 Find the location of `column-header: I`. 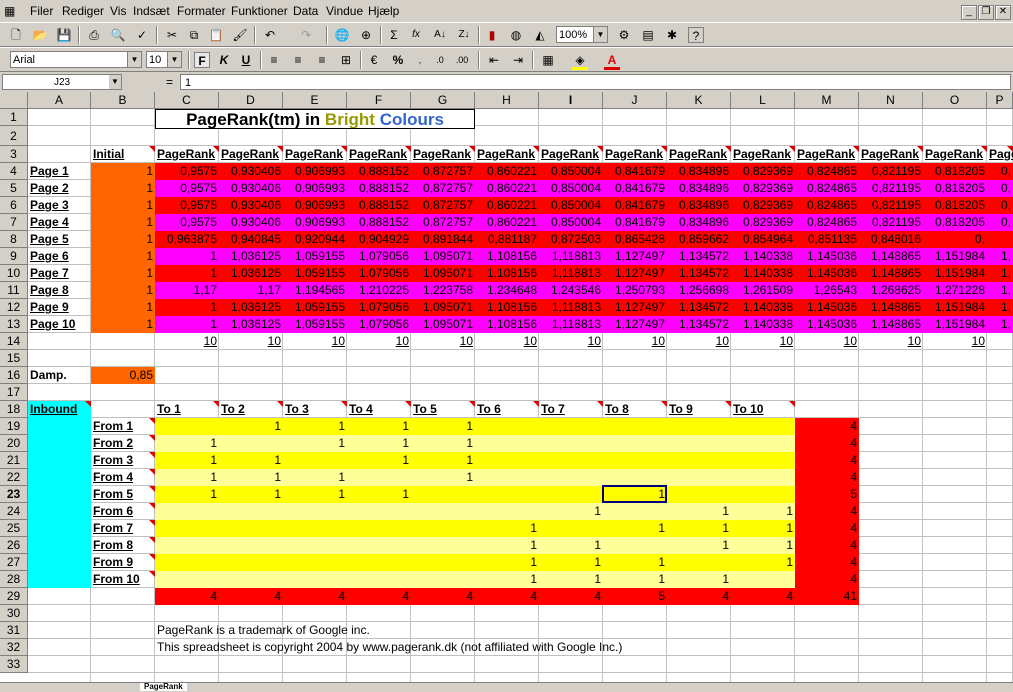

column-header: I is located at coordinates (571, 100).